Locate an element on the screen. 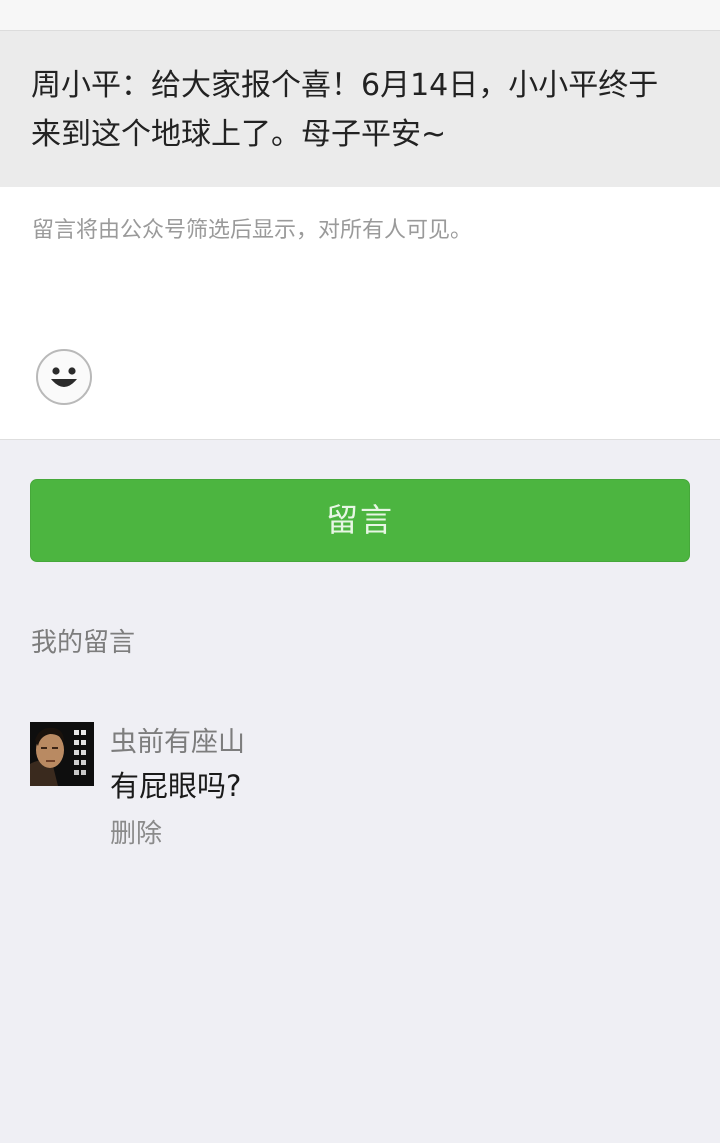  smiley-face-icon is located at coordinates (64, 377).